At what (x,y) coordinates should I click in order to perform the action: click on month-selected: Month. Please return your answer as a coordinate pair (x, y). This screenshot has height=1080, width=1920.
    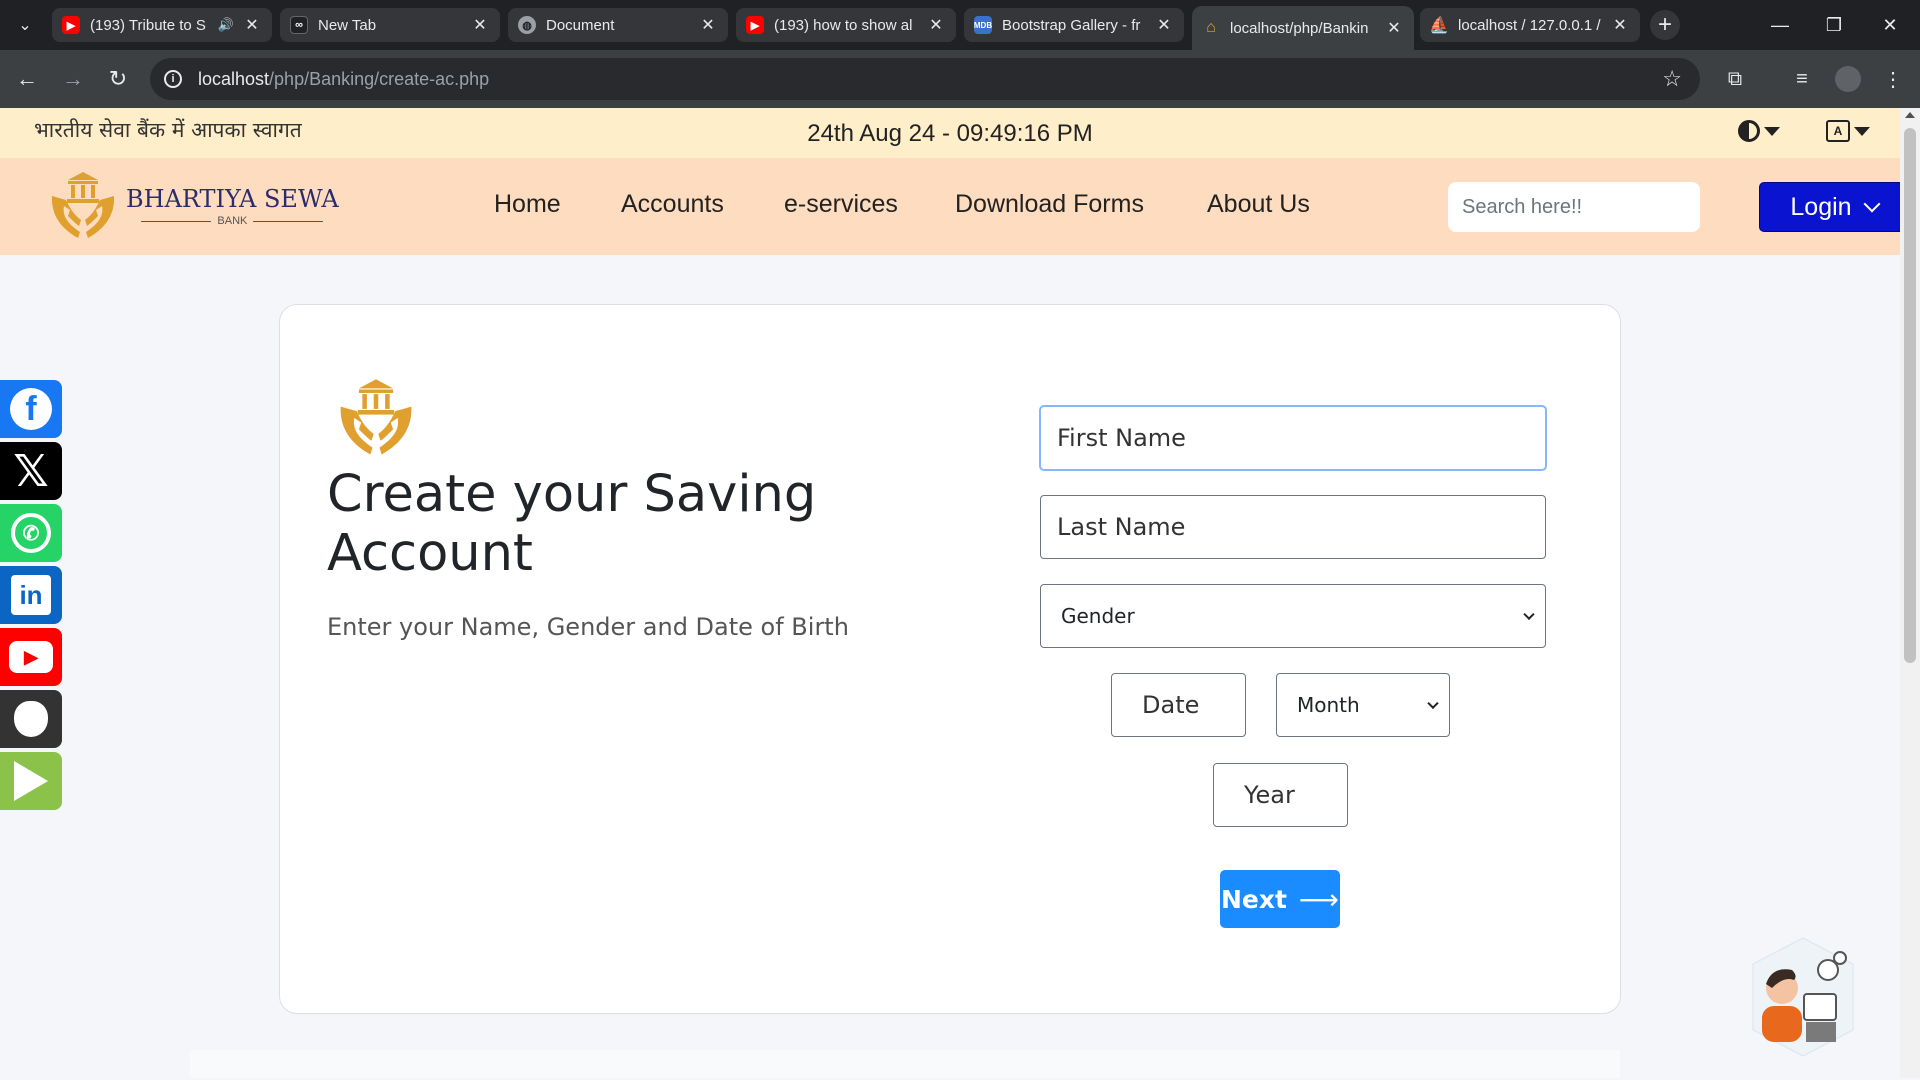
    Looking at the image, I should click on (1328, 705).